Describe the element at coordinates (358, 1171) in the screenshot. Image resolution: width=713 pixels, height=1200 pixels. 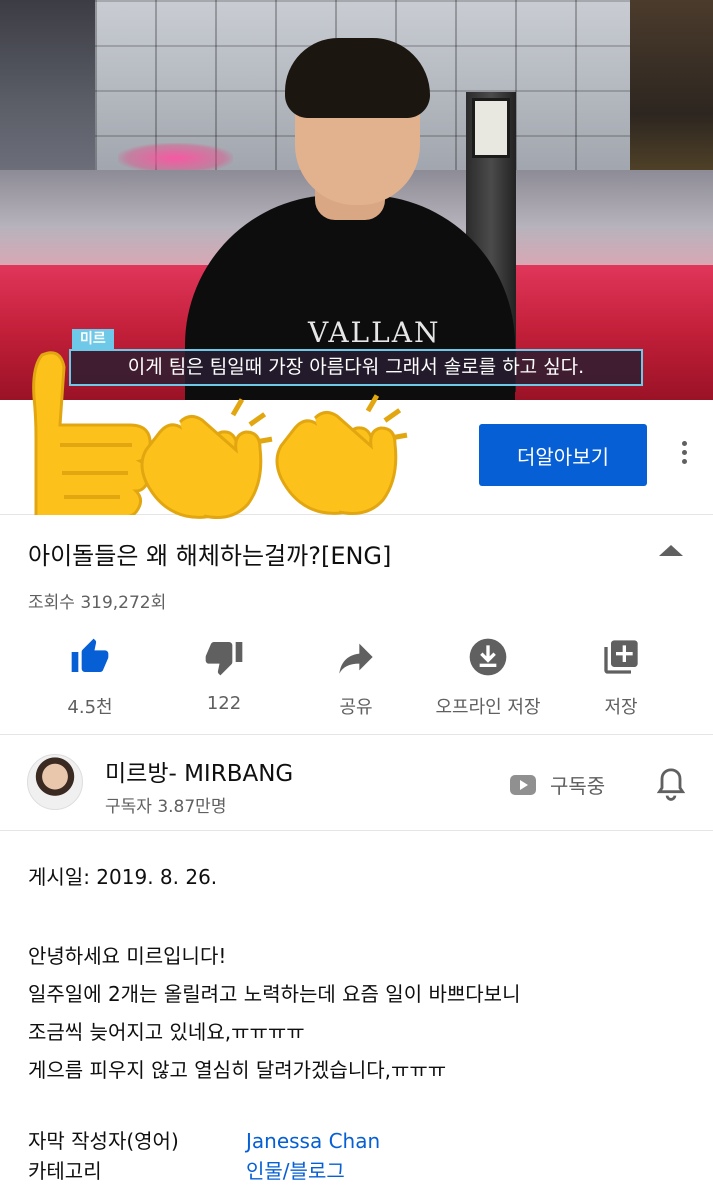
I see `meta-row-category: 카테고리 인물/블로그` at that location.